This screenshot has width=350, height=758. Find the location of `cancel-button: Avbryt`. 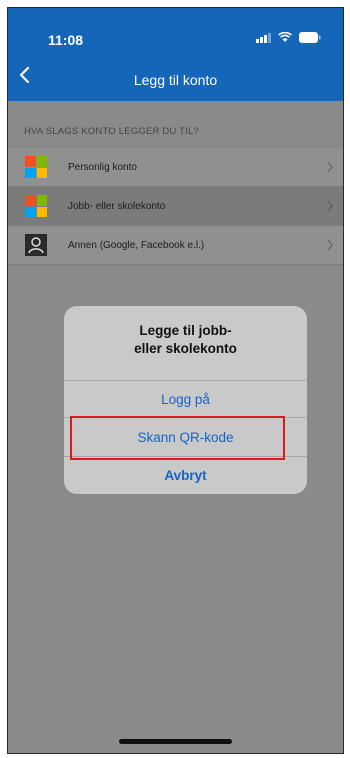

cancel-button: Avbryt is located at coordinates (185, 475).